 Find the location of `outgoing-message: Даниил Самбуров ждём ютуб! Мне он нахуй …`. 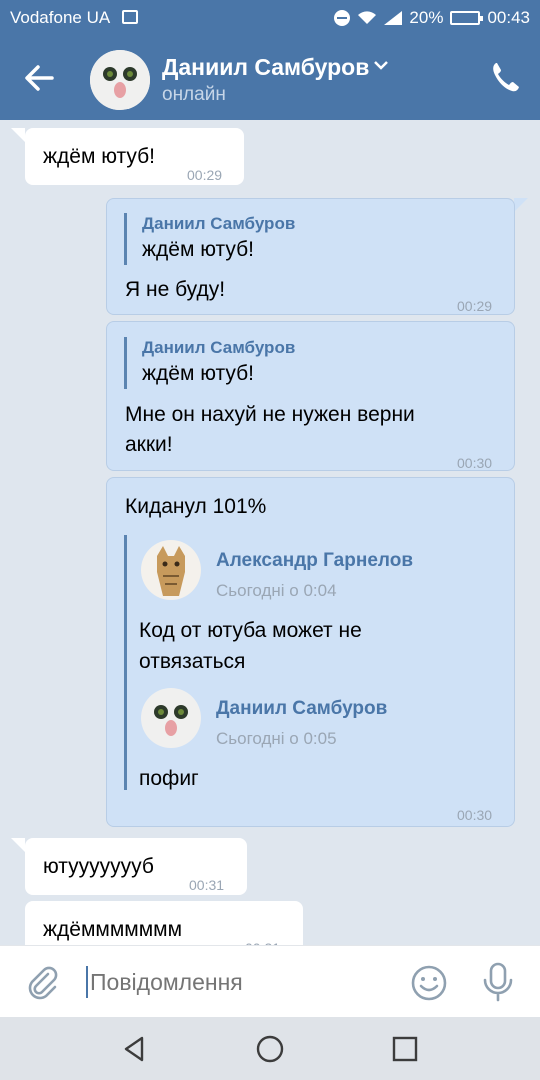

outgoing-message: Даниил Самбуров ждём ютуб! Мне он нахуй … is located at coordinates (310, 396).